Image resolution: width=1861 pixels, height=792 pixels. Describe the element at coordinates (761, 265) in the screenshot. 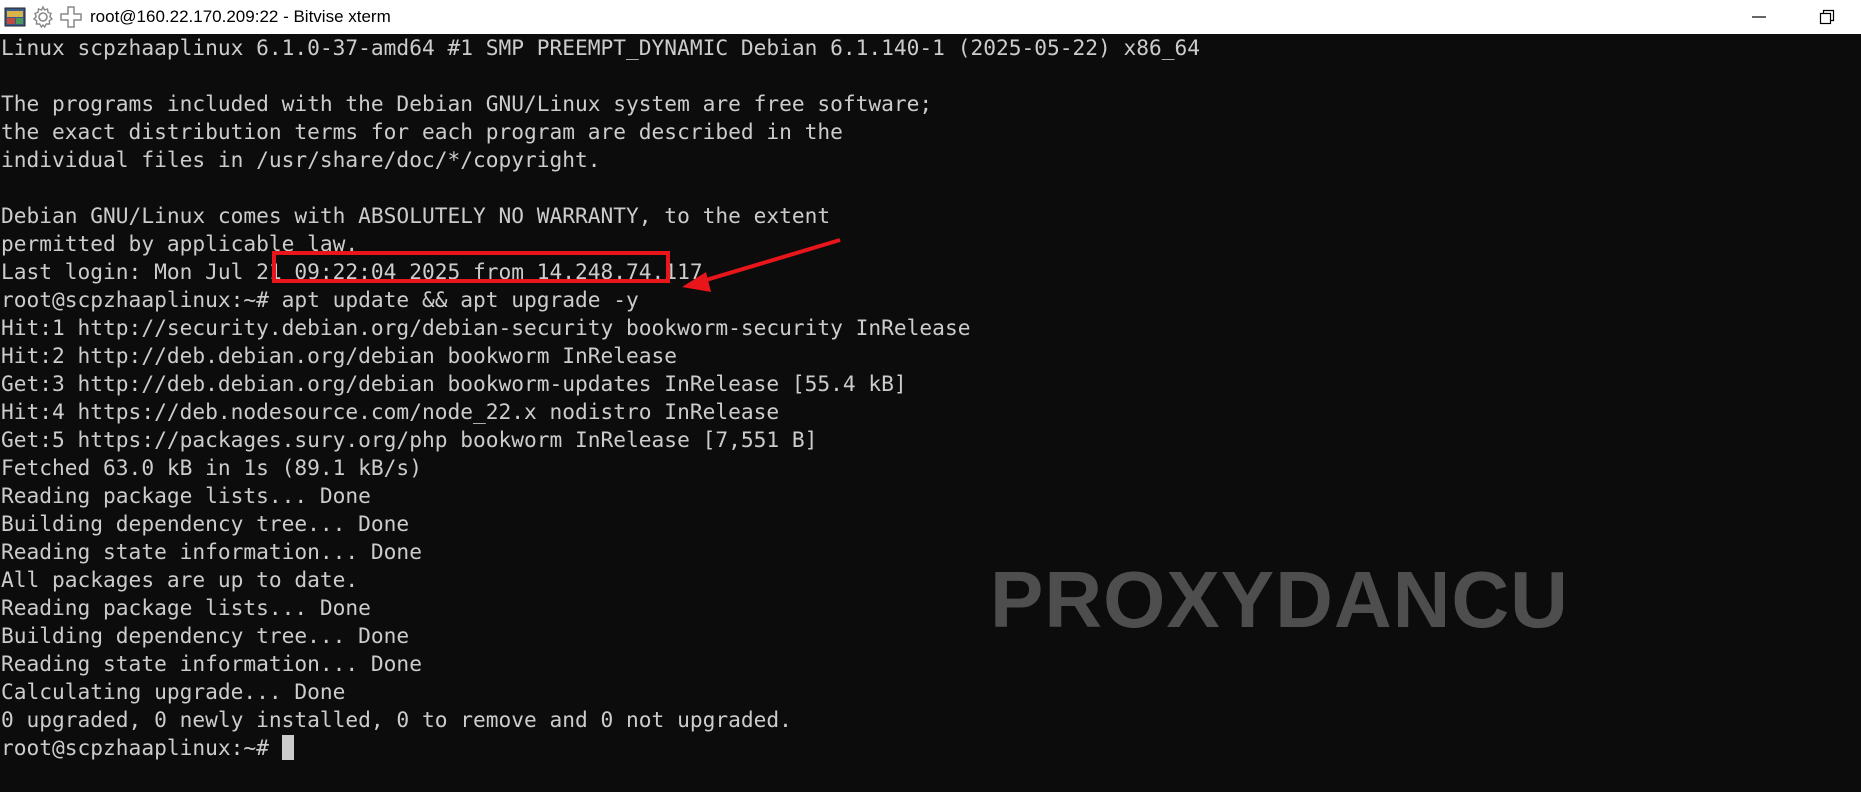

I see `arrow-icon` at that location.